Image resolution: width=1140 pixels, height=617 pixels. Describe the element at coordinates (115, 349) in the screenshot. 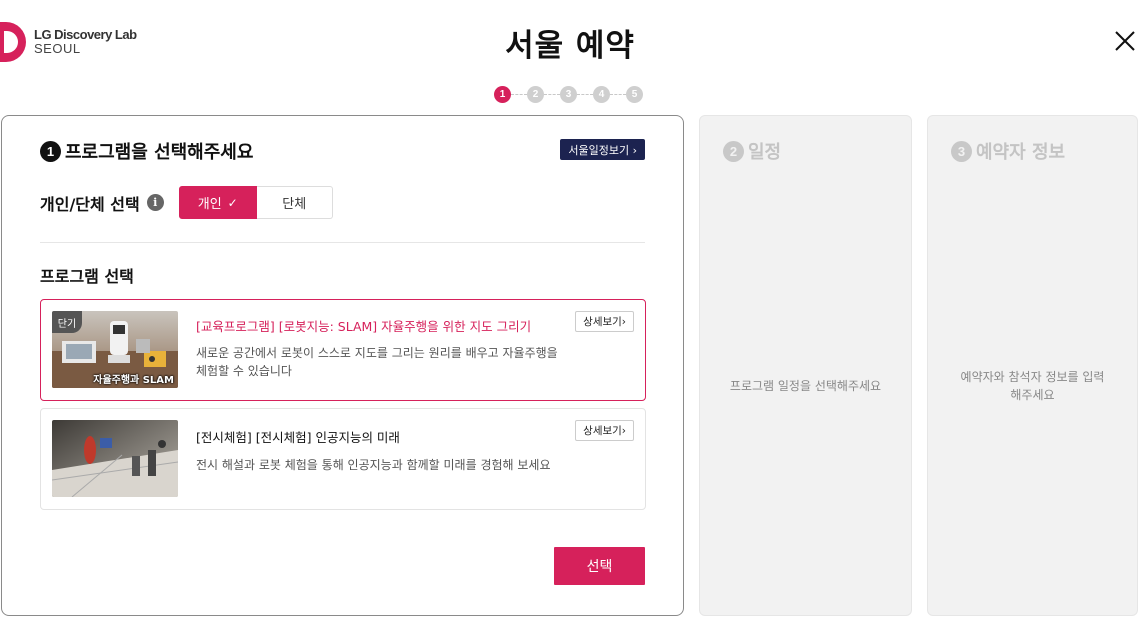

I see `program-thumbnail: 단기 자율주행과 SLAM` at that location.